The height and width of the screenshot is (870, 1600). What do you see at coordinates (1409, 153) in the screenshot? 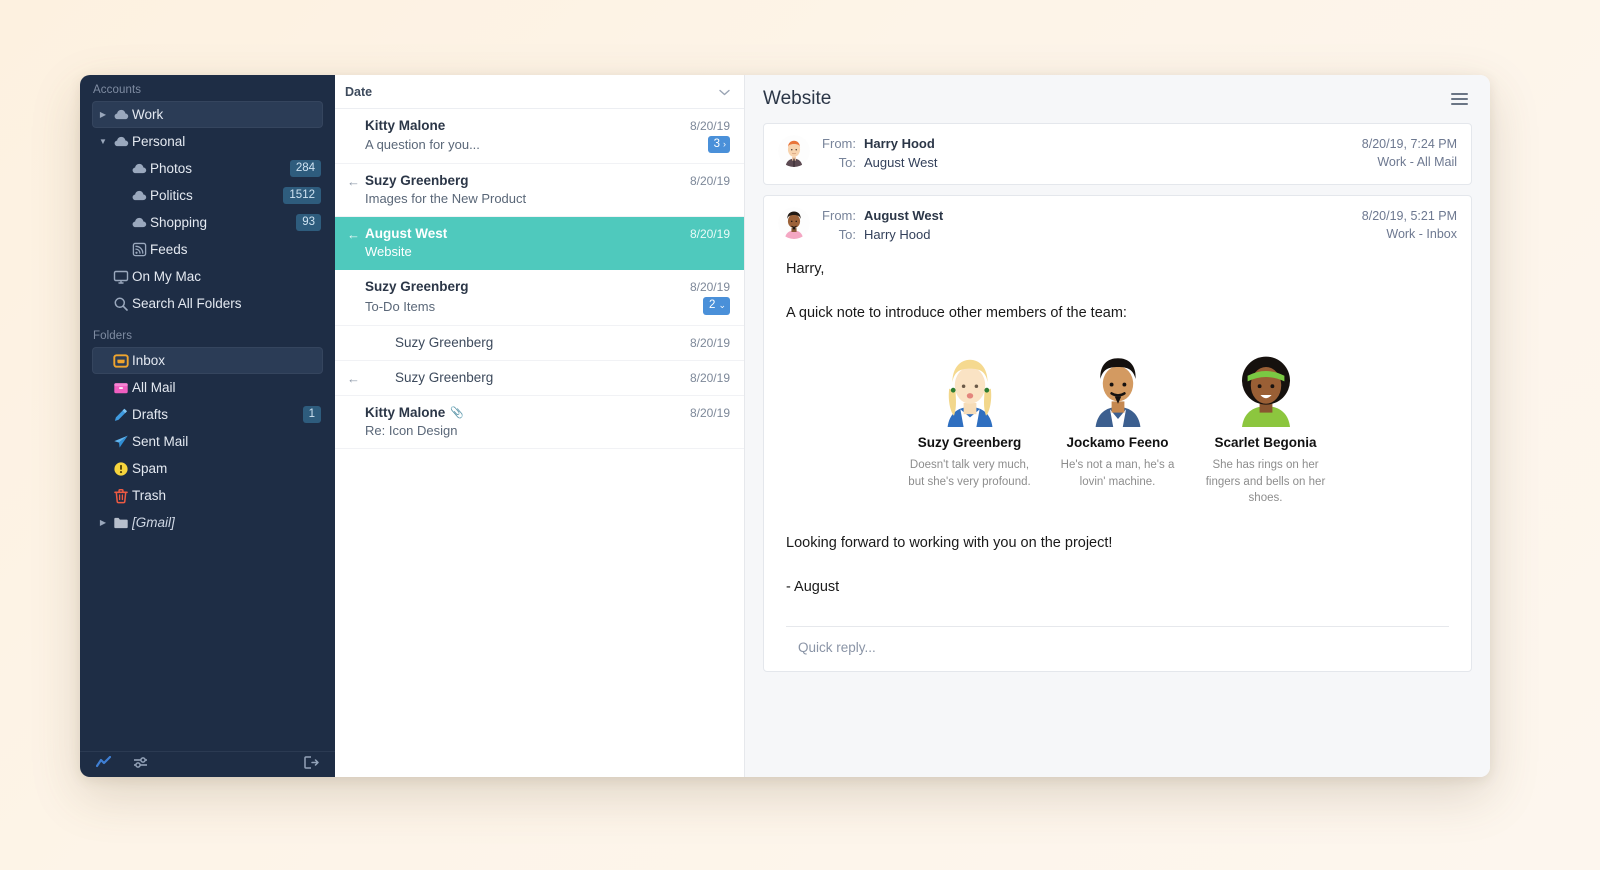
I see `message-meta: 8/20/19, 7:24 PM Work - All Mail` at bounding box center [1409, 153].